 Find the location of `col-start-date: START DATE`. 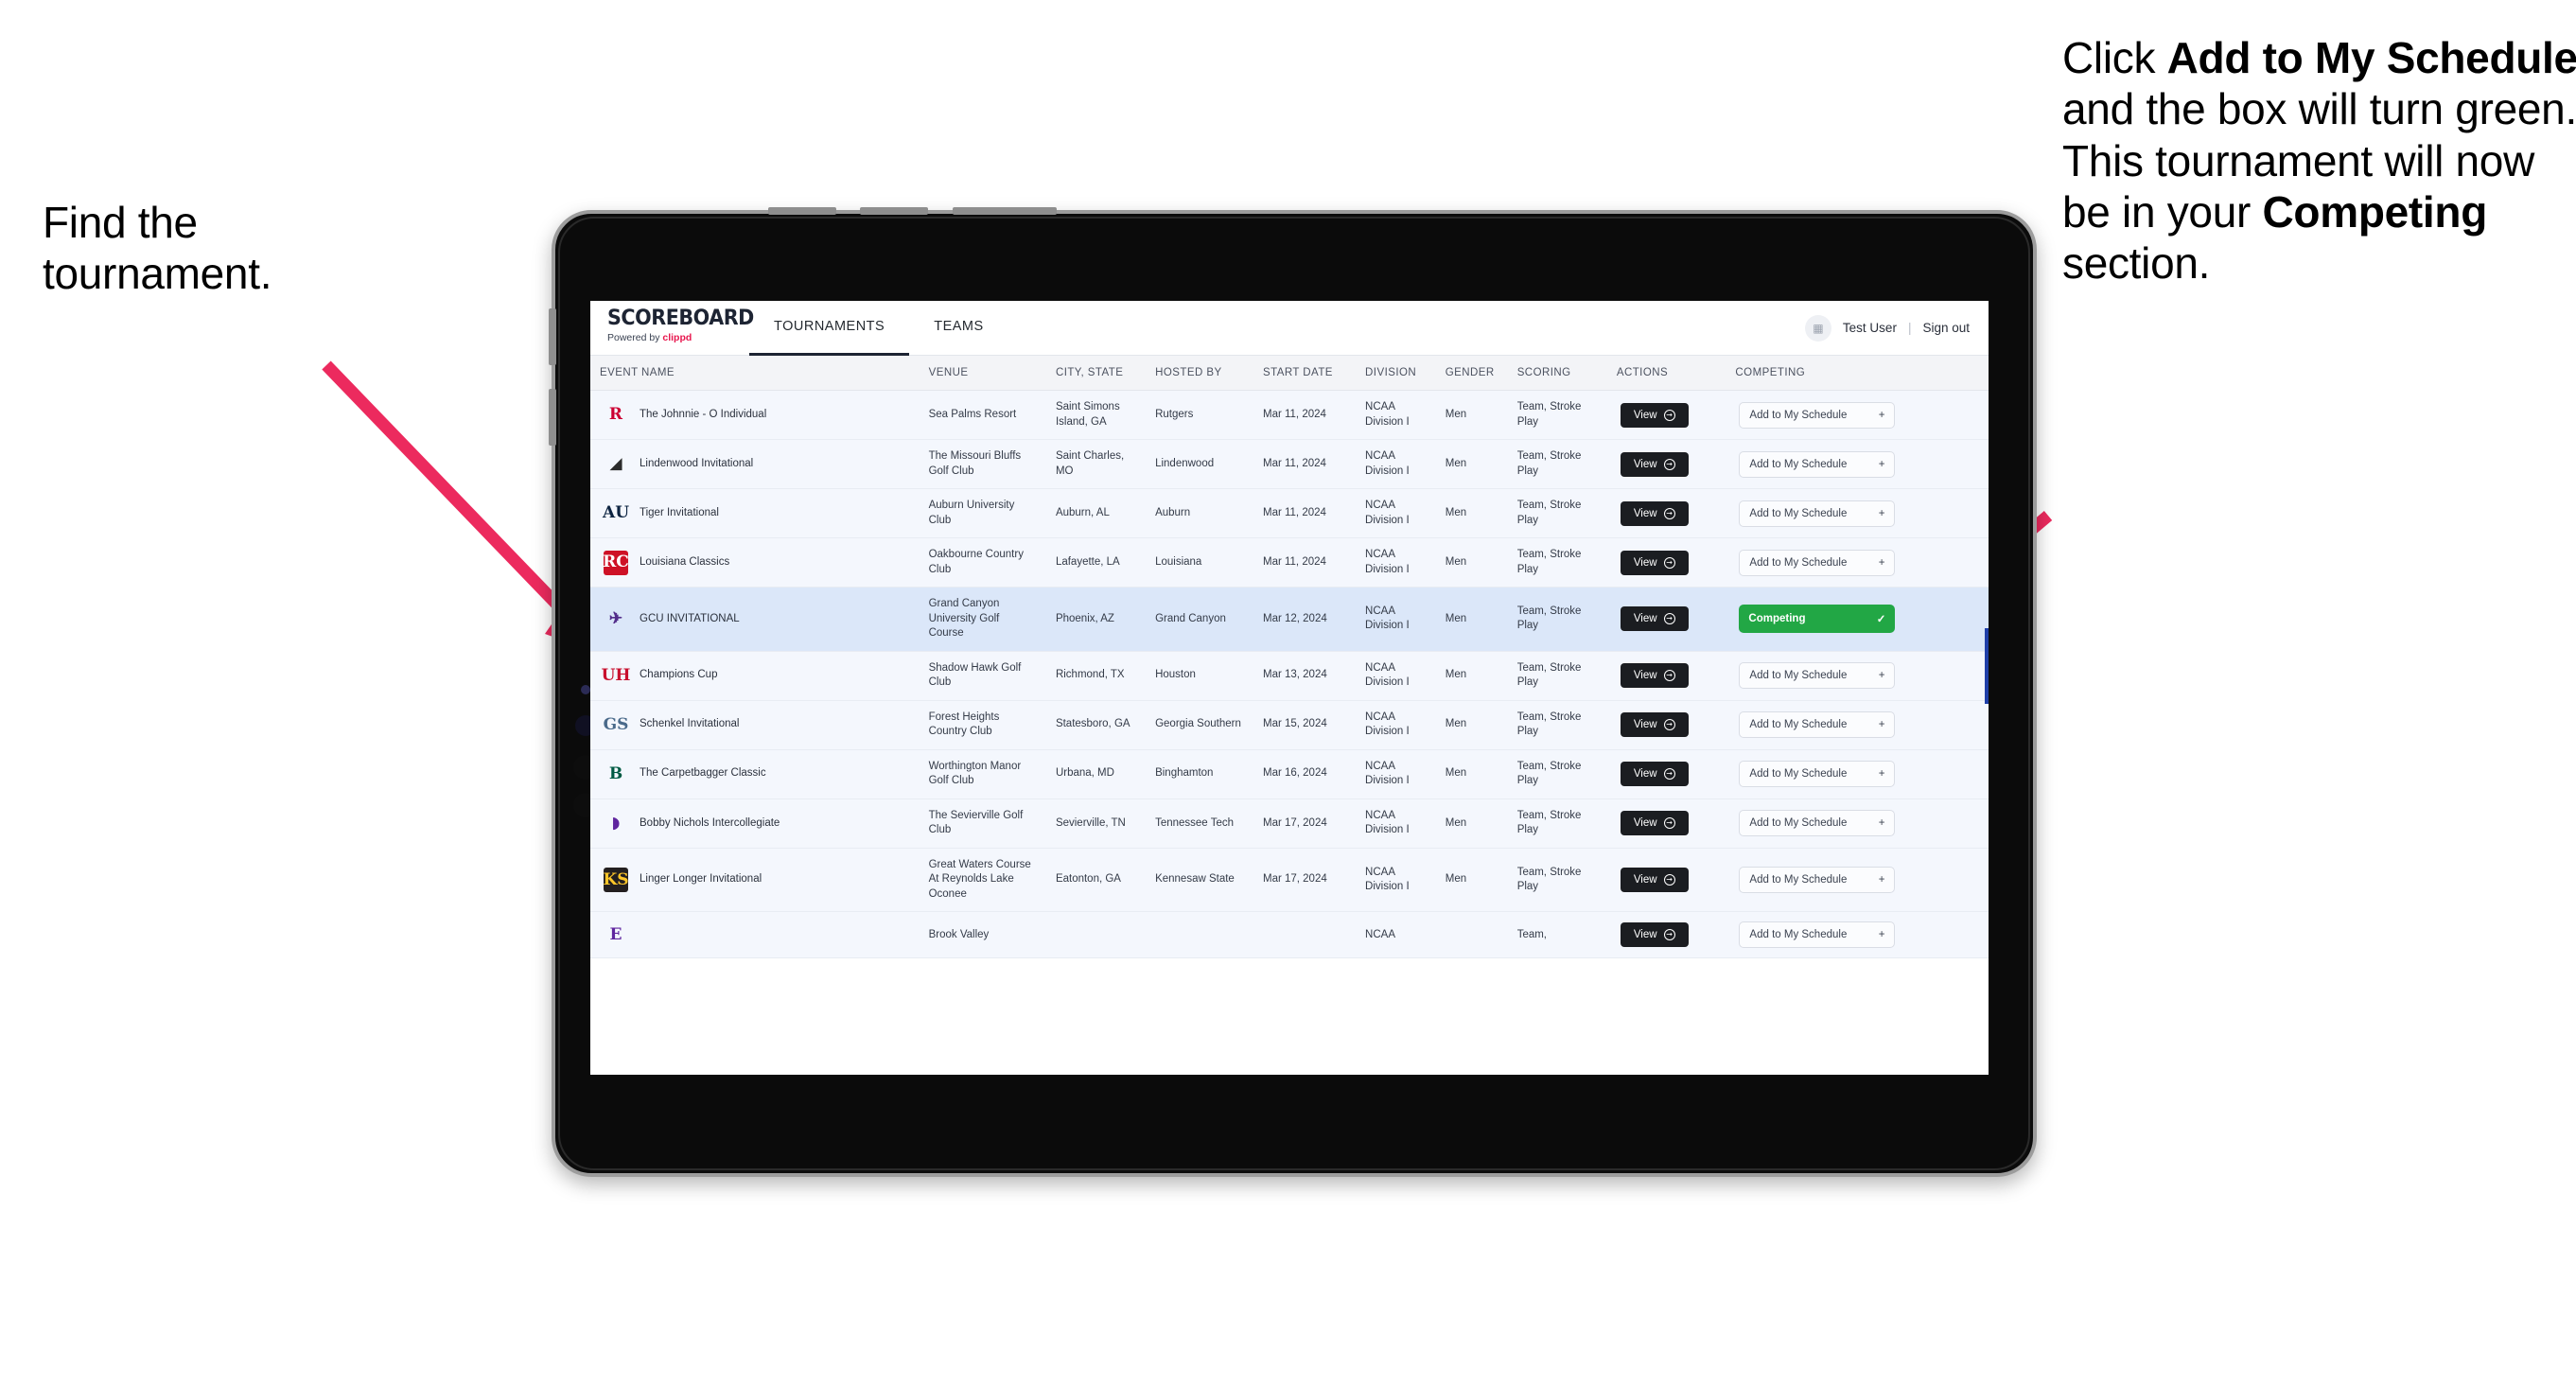

col-start-date: START DATE is located at coordinates (1305, 373).